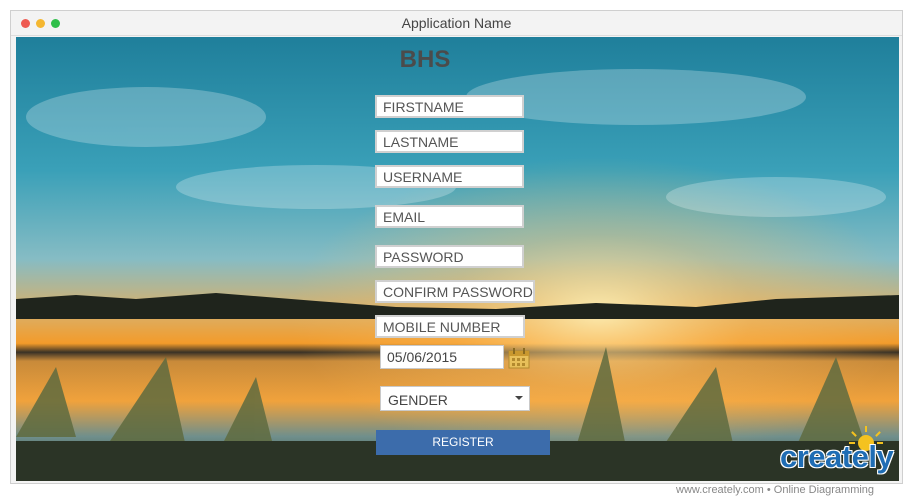  Describe the element at coordinates (449, 176) in the screenshot. I see `username-input: USERNAME` at that location.